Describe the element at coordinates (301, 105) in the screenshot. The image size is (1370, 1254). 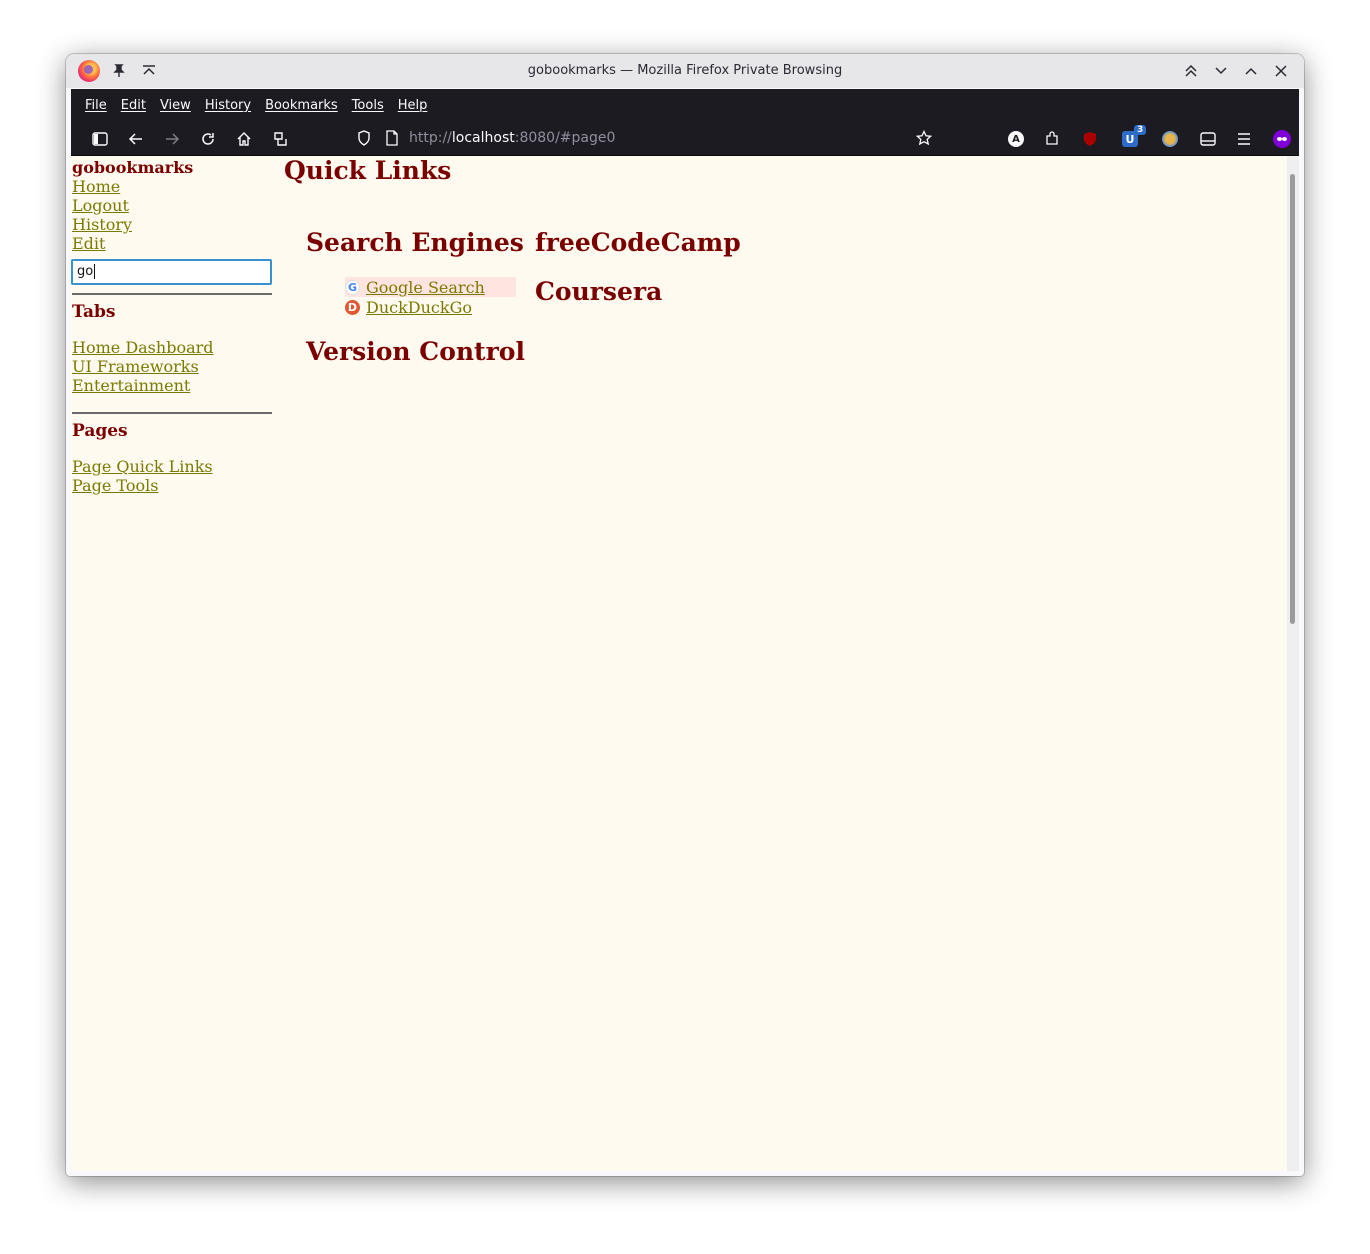
I see `menu-bookmarks: Bookmarks` at that location.